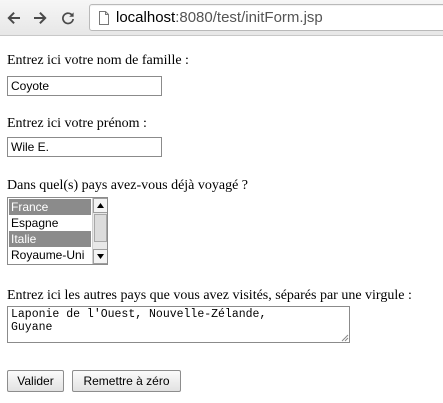 The width and height of the screenshot is (443, 403). I want to click on page-icon, so click(104, 18).